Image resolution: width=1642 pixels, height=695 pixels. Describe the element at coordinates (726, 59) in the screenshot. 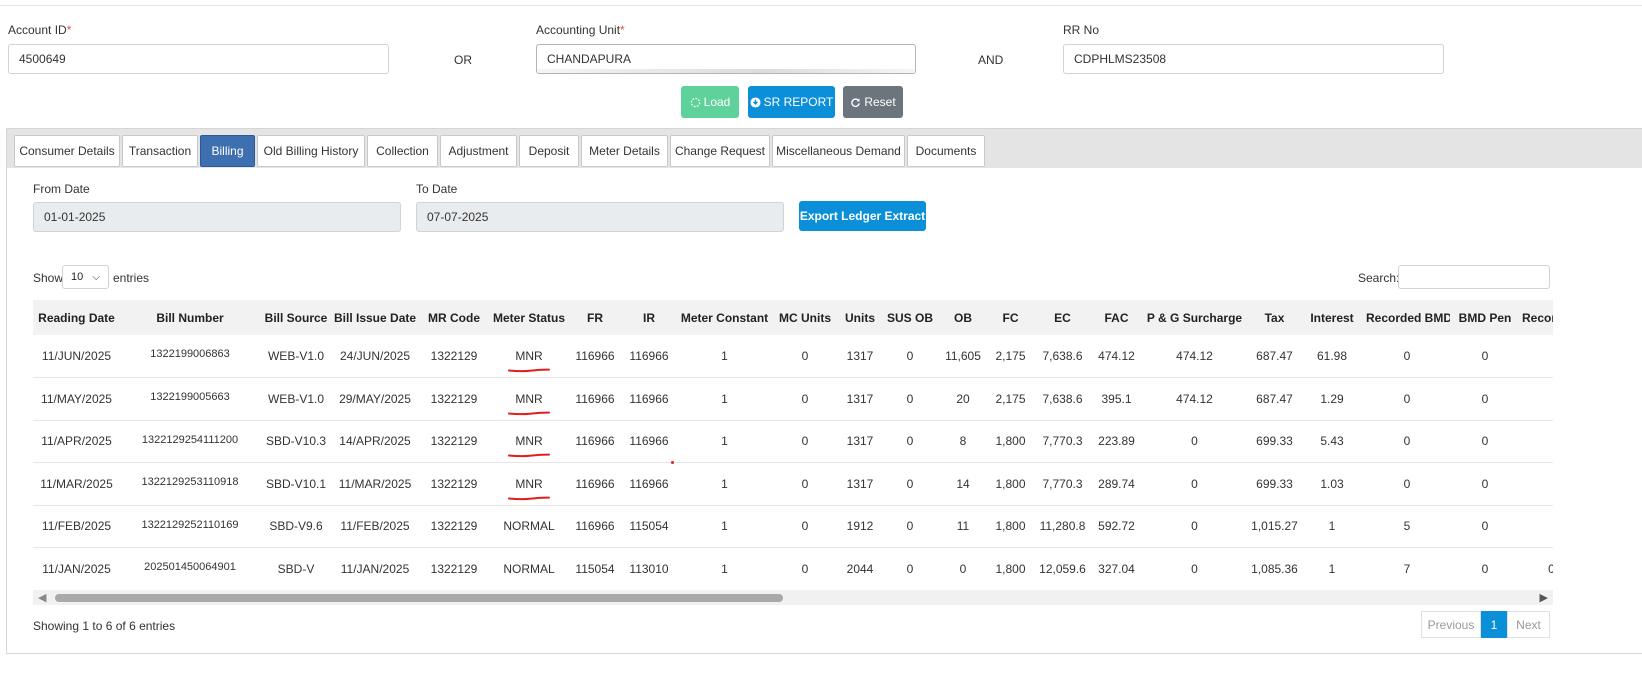

I see `accounting-unit-select: CHANDAPURA` at that location.